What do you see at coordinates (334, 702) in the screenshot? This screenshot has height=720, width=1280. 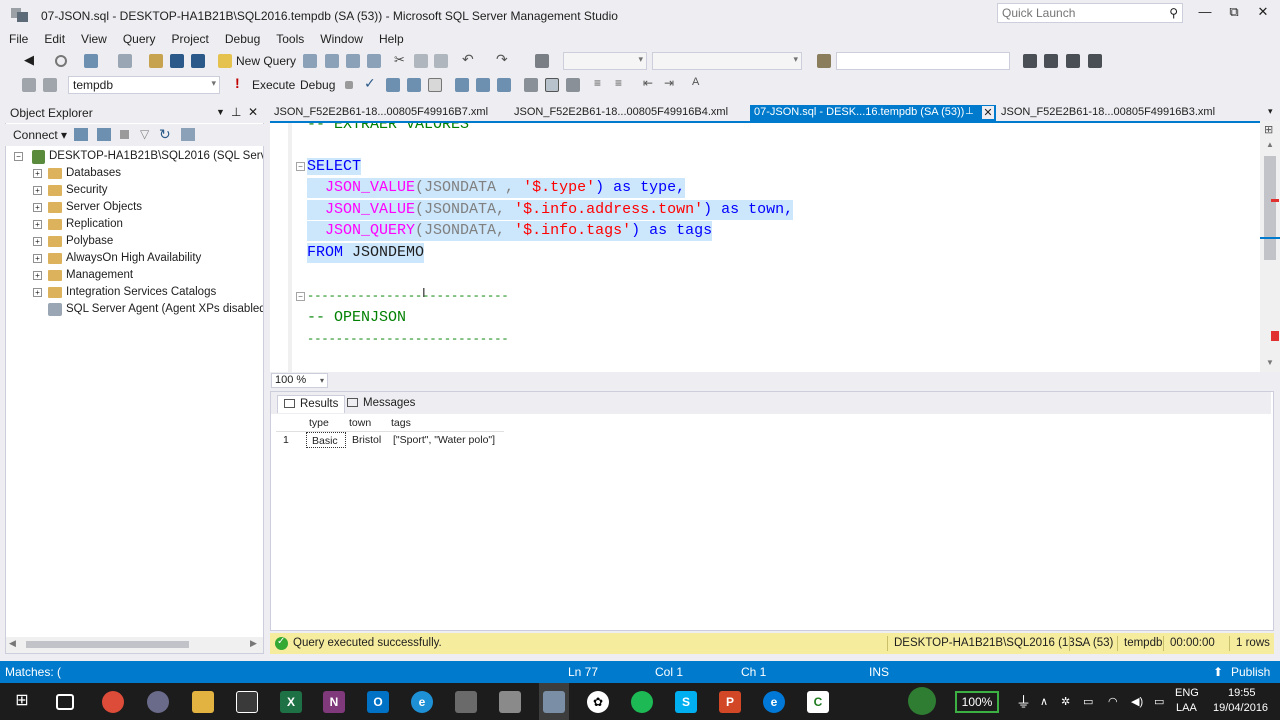 I see `onenote-icon: N` at bounding box center [334, 702].